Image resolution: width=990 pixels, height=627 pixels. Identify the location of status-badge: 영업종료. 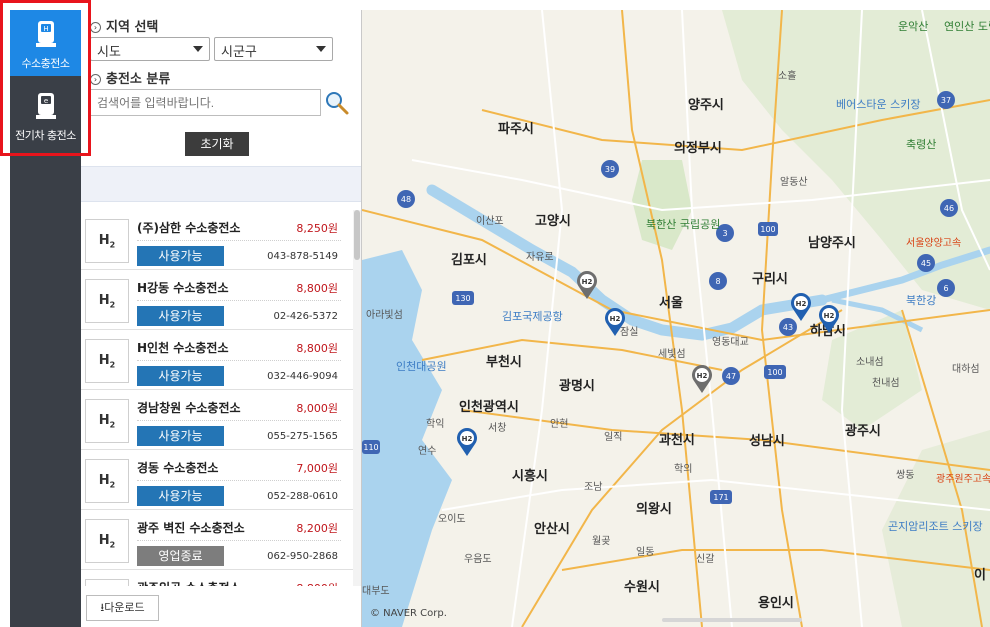
(180, 556).